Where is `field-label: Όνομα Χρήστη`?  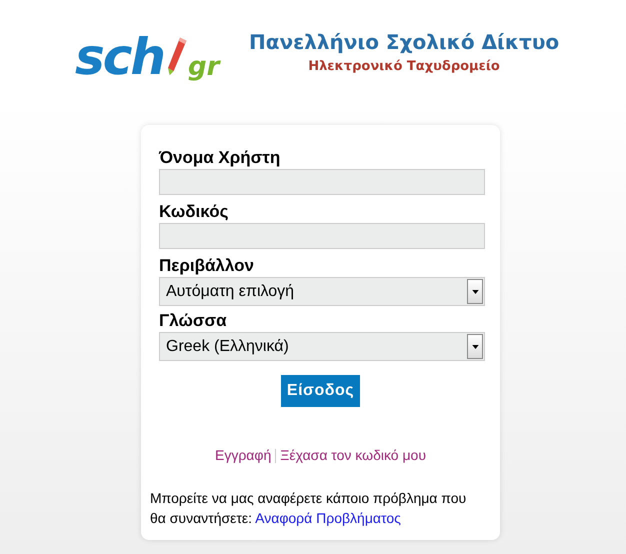 field-label: Όνομα Χρήστη is located at coordinates (220, 158).